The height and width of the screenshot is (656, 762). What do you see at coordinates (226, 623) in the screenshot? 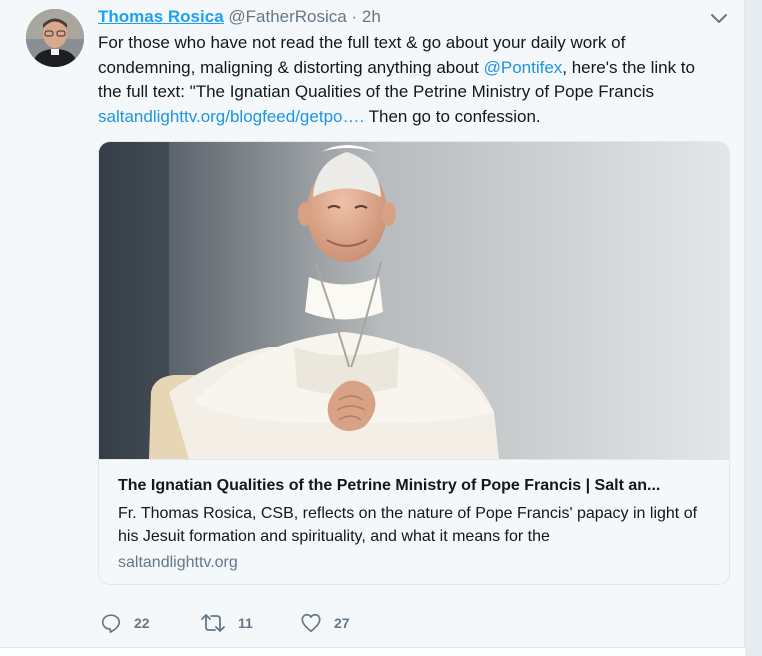
I see `retweet-button: 11` at bounding box center [226, 623].